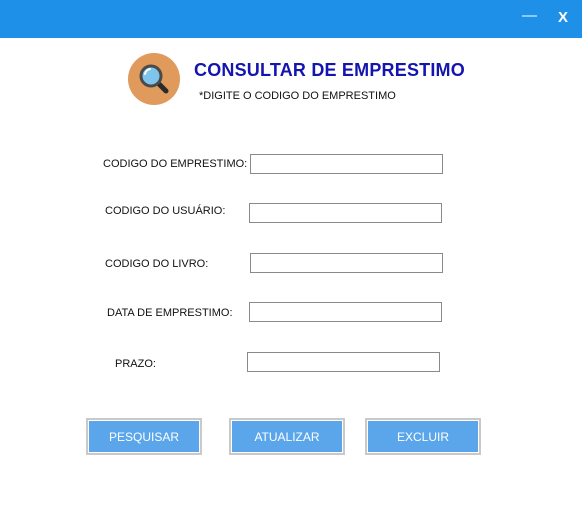 The image size is (582, 508). Describe the element at coordinates (287, 436) in the screenshot. I see `update-button: ATUALIZAR` at that location.